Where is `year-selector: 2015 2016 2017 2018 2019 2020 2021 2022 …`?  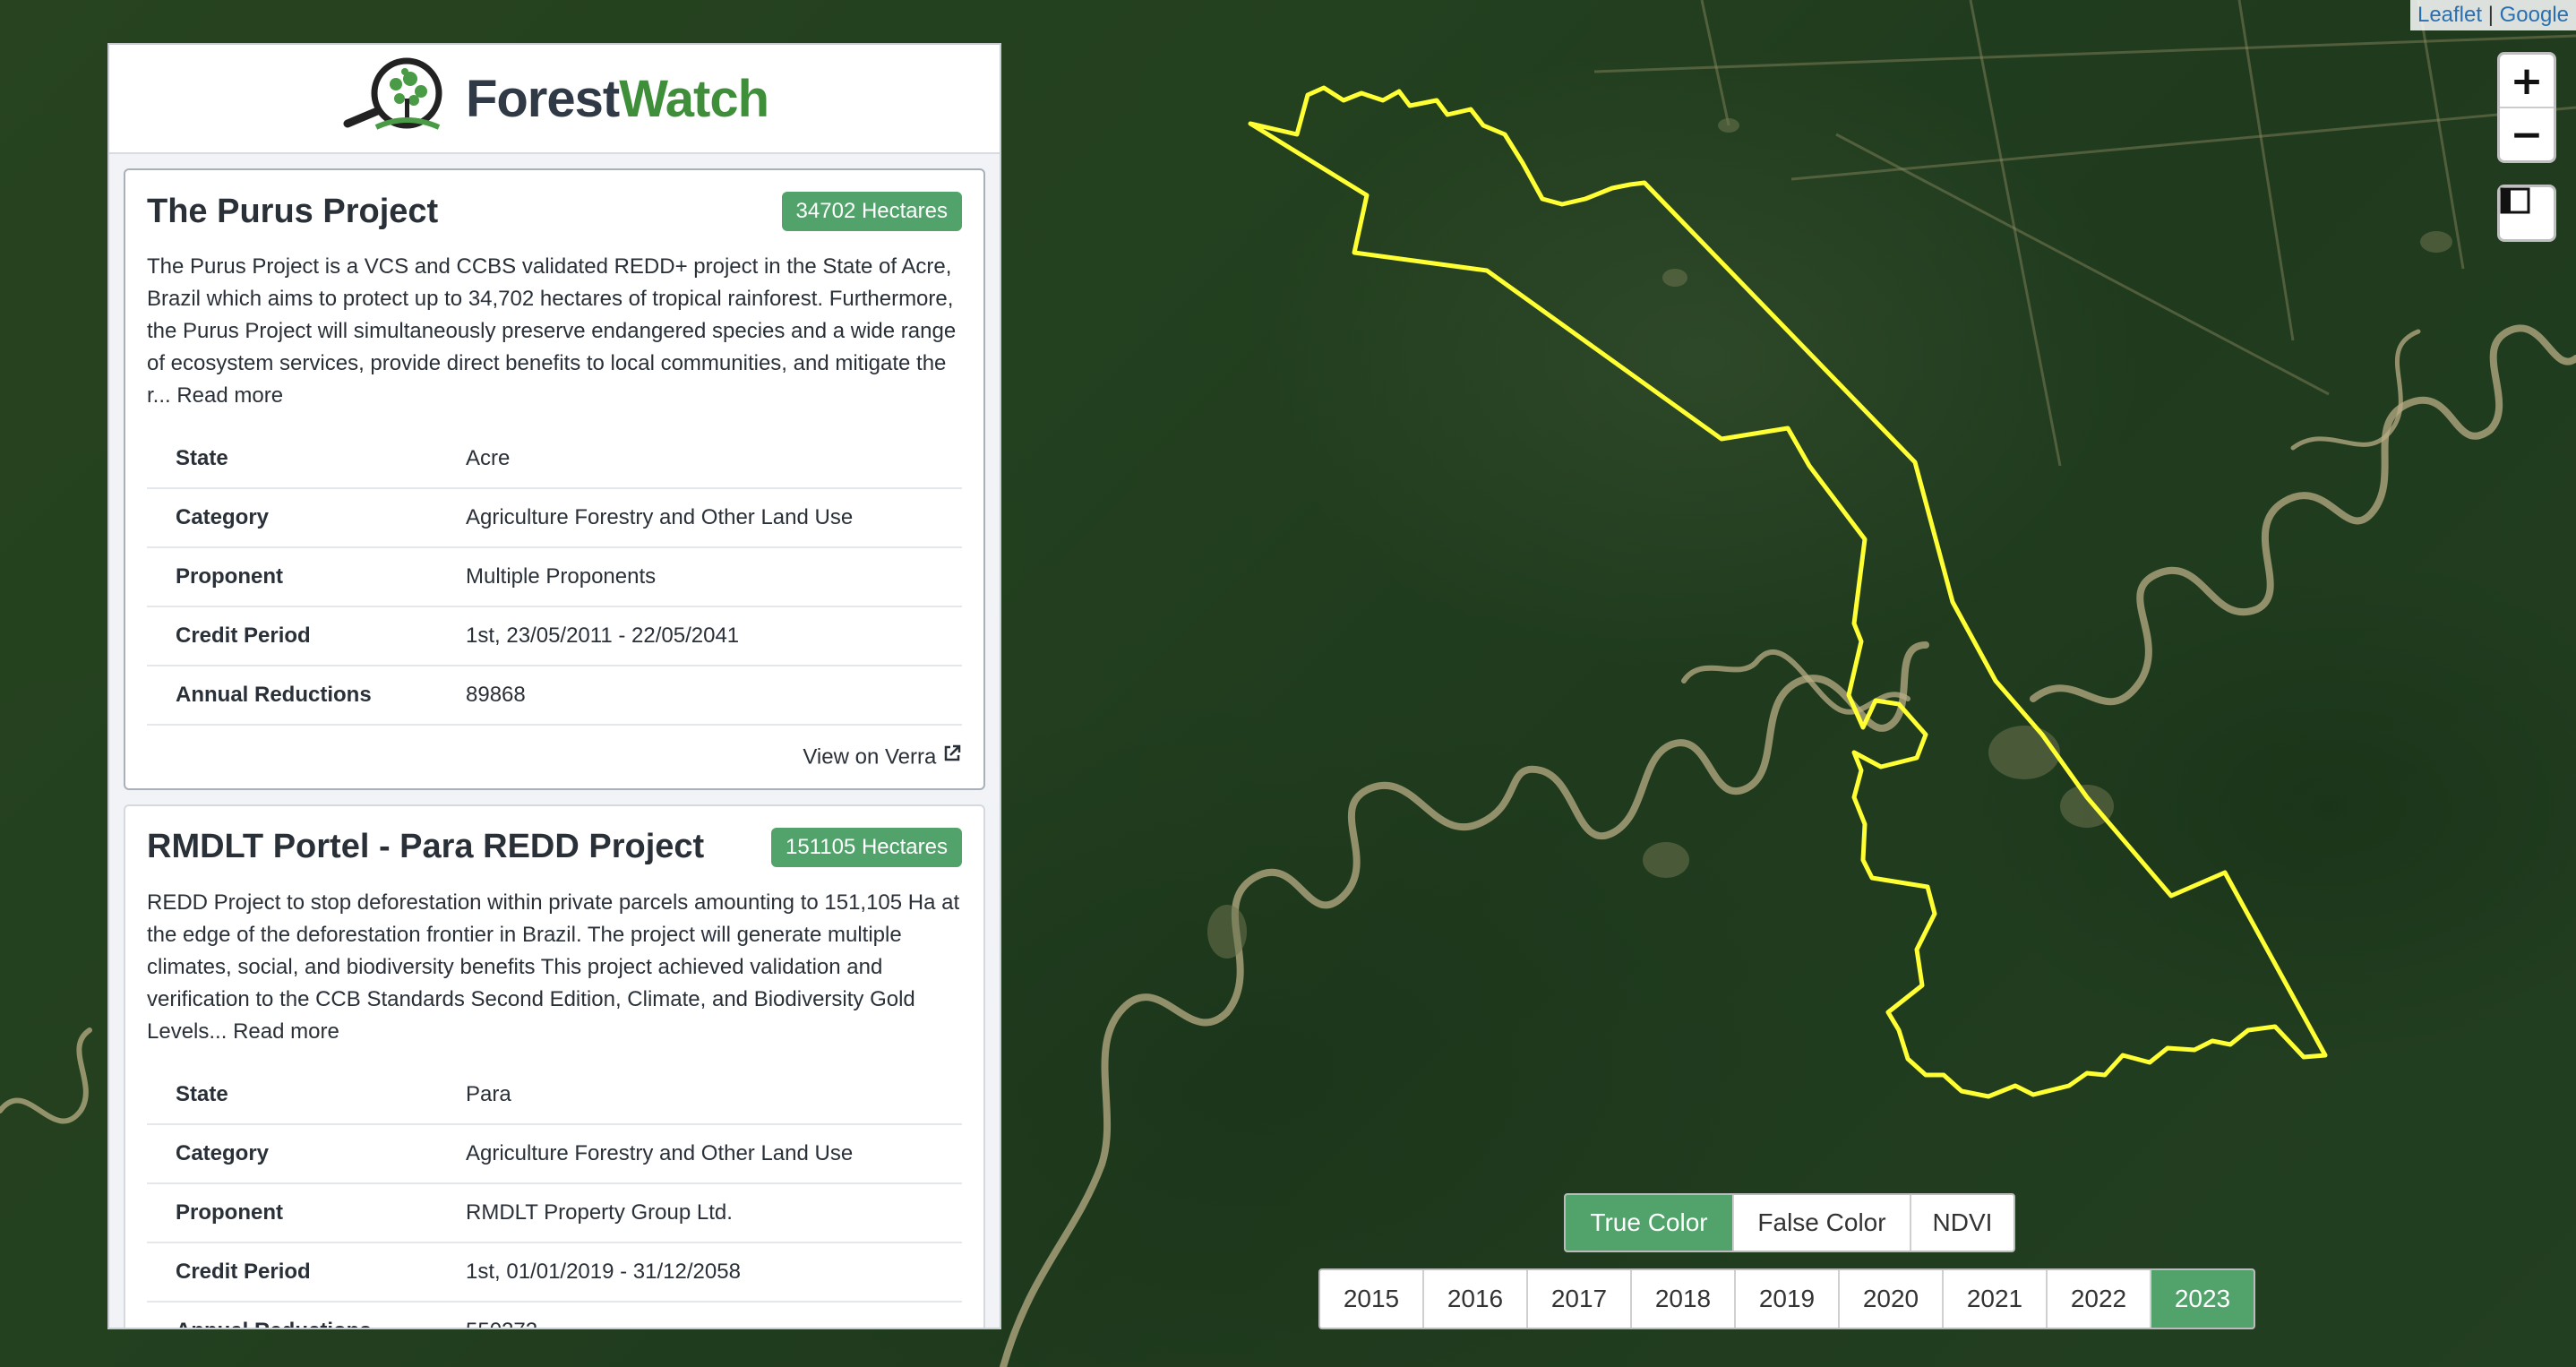 year-selector: 2015 2016 2017 2018 2019 2020 2021 2022 … is located at coordinates (1786, 1298).